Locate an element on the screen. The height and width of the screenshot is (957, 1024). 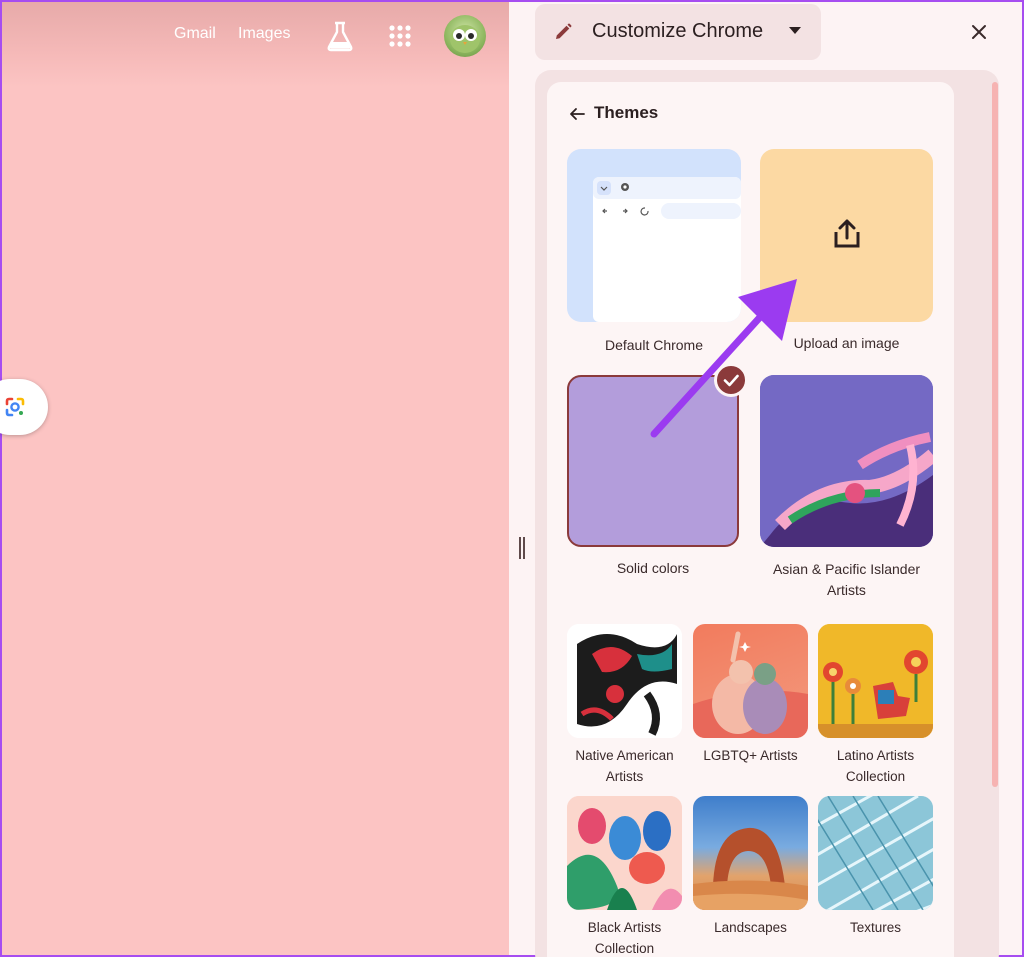
upload-icon is located at coordinates (847, 233).